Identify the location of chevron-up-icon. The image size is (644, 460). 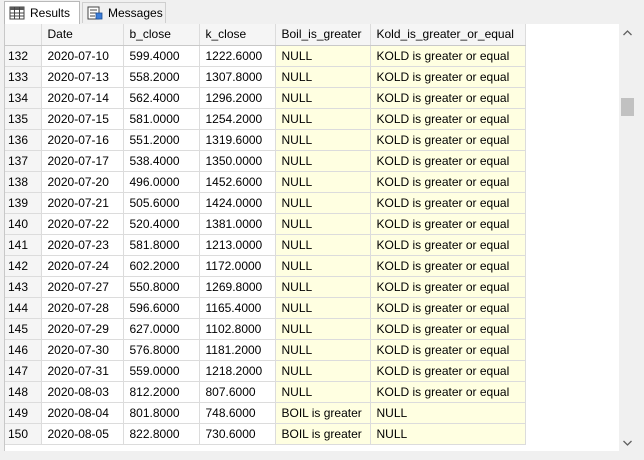
(627, 32).